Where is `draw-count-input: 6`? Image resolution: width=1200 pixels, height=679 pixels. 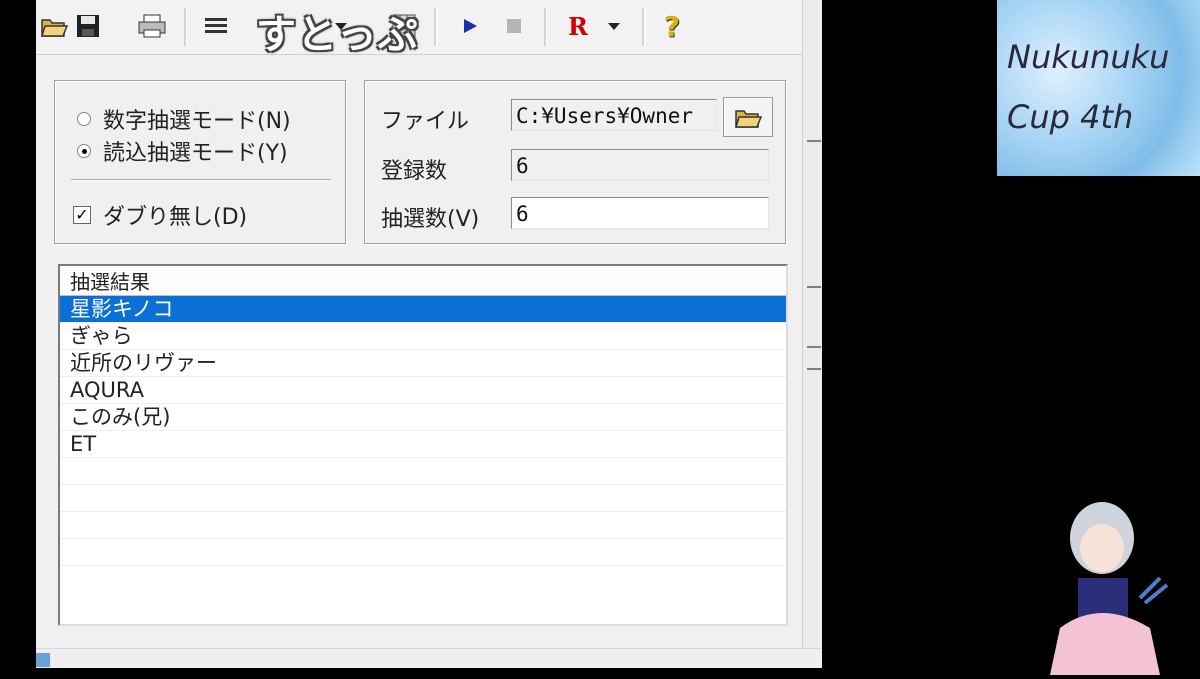 draw-count-input: 6 is located at coordinates (640, 213).